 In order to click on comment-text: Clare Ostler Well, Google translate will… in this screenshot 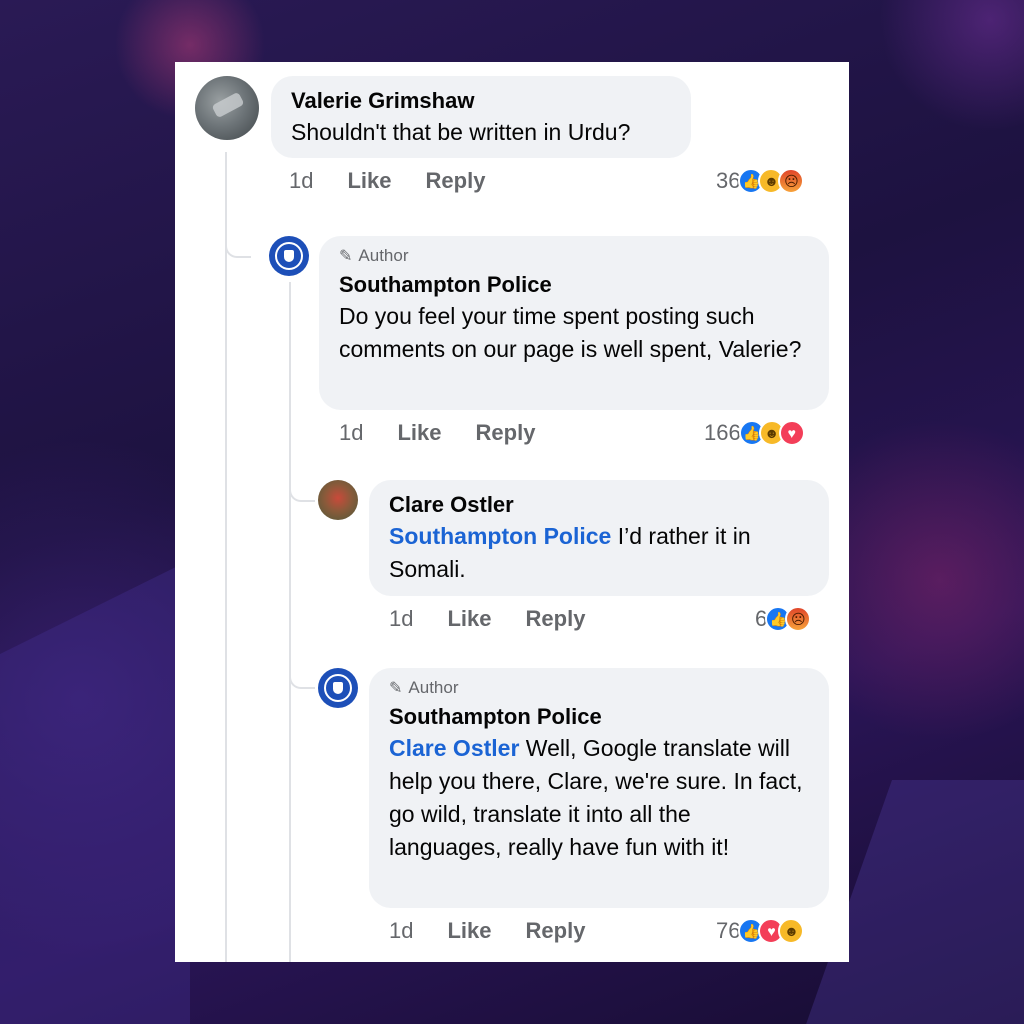, I will do `click(599, 798)`.